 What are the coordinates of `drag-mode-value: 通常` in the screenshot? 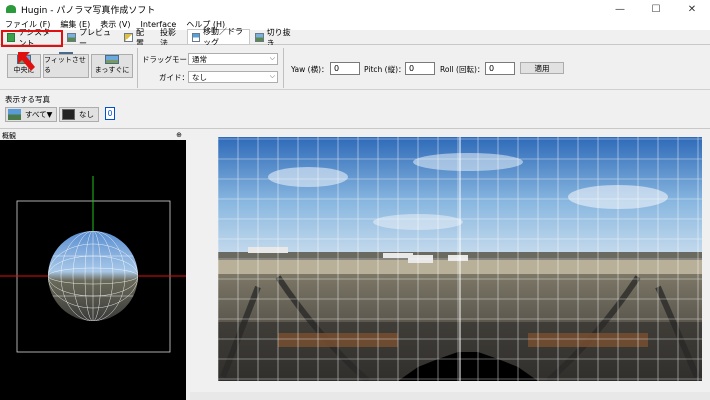 It's located at (199, 59).